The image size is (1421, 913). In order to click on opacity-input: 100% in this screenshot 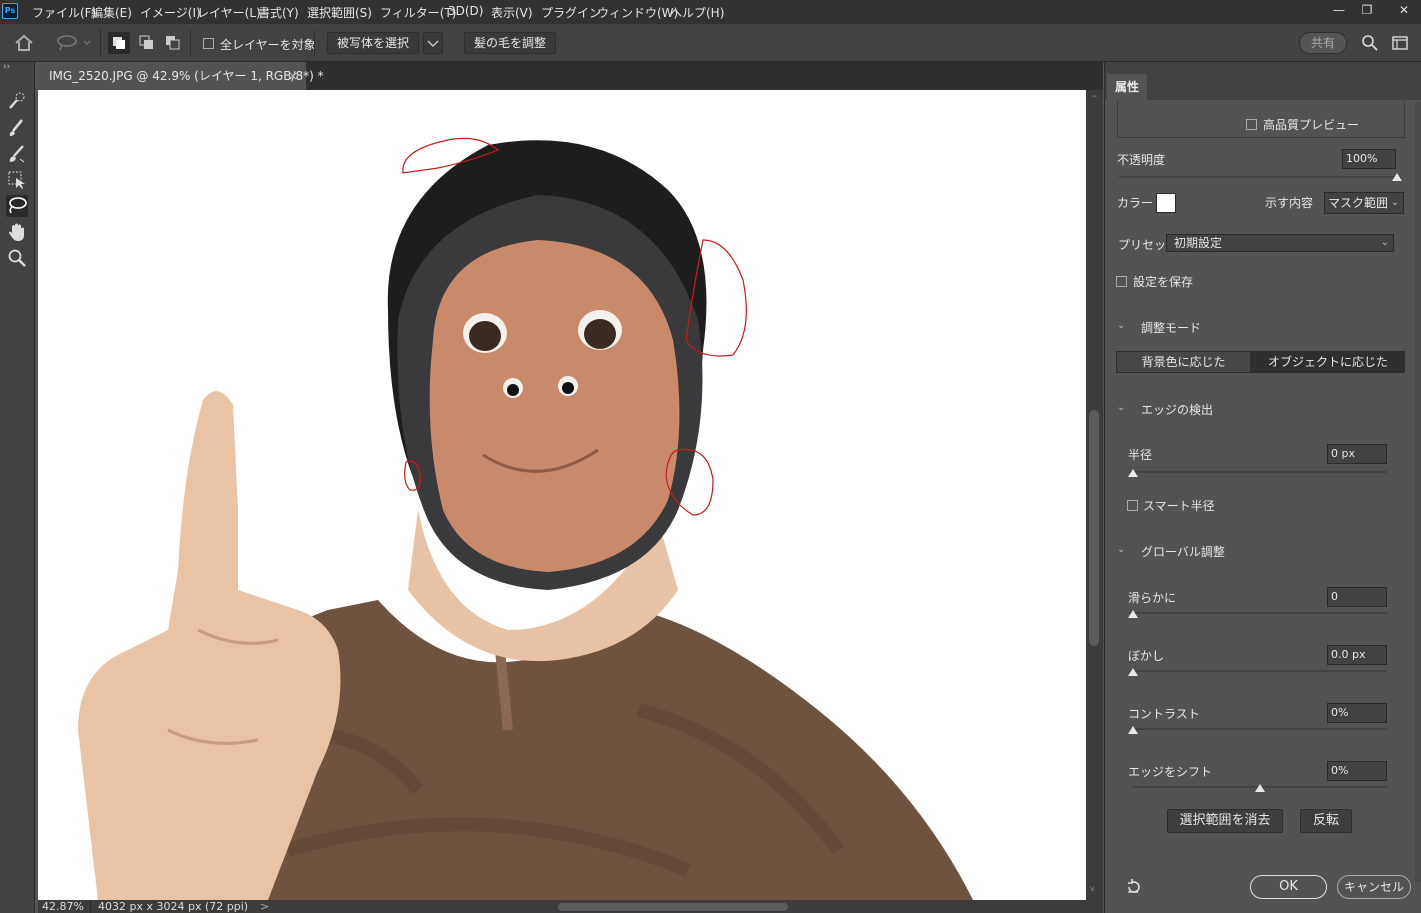, I will do `click(1369, 159)`.